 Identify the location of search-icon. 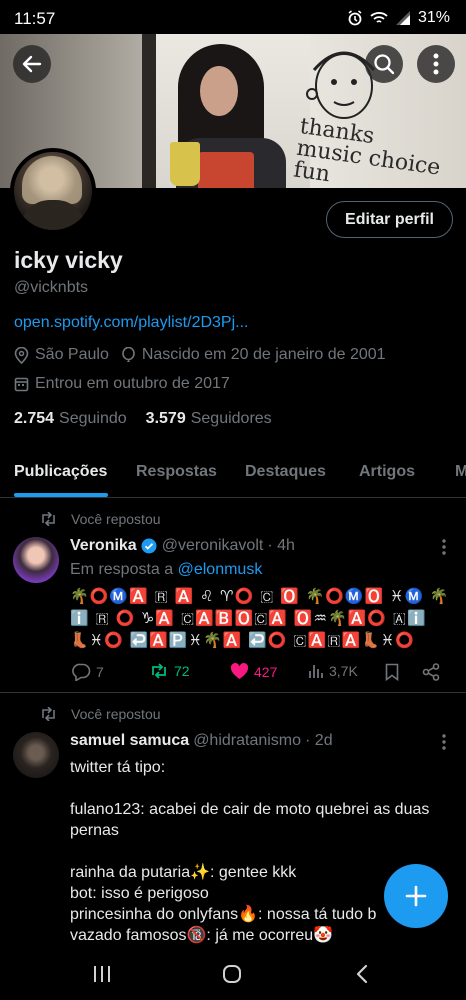
(384, 64).